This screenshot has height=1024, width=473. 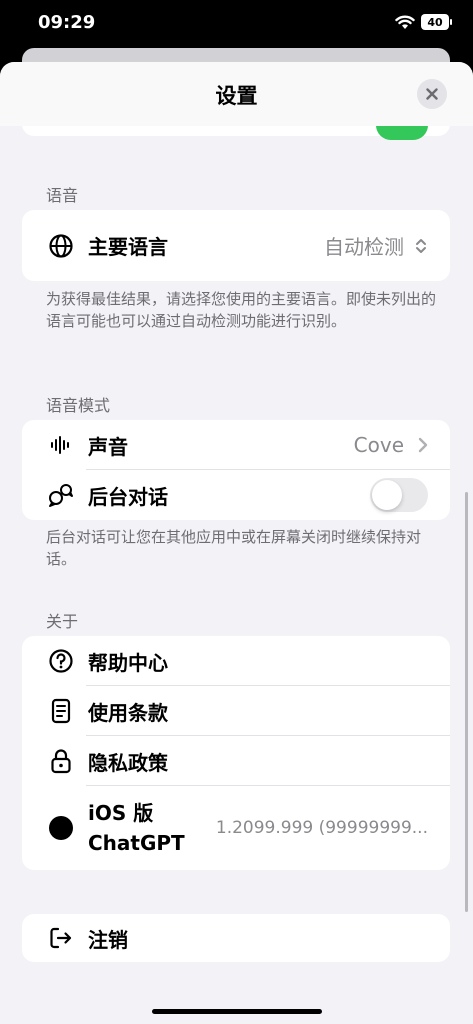 I want to click on help-center-label: 帮助中心, so click(x=128, y=662).